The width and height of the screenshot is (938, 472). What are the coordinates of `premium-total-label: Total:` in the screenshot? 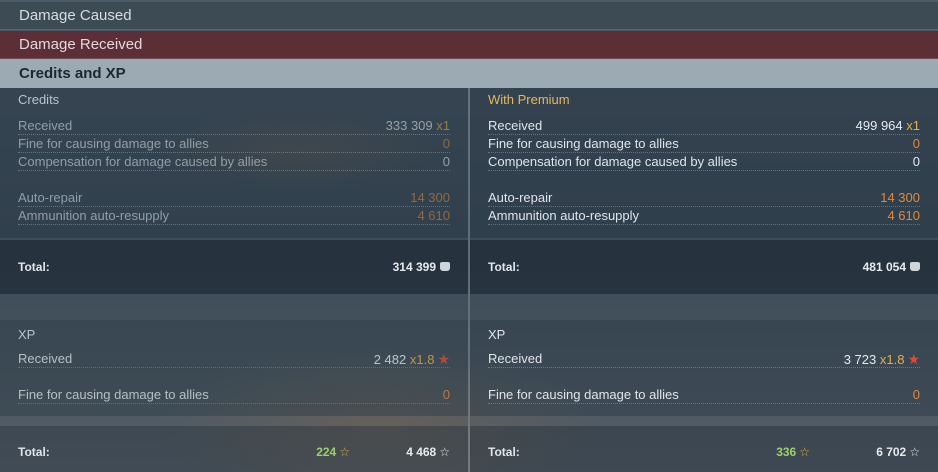 It's located at (504, 267).